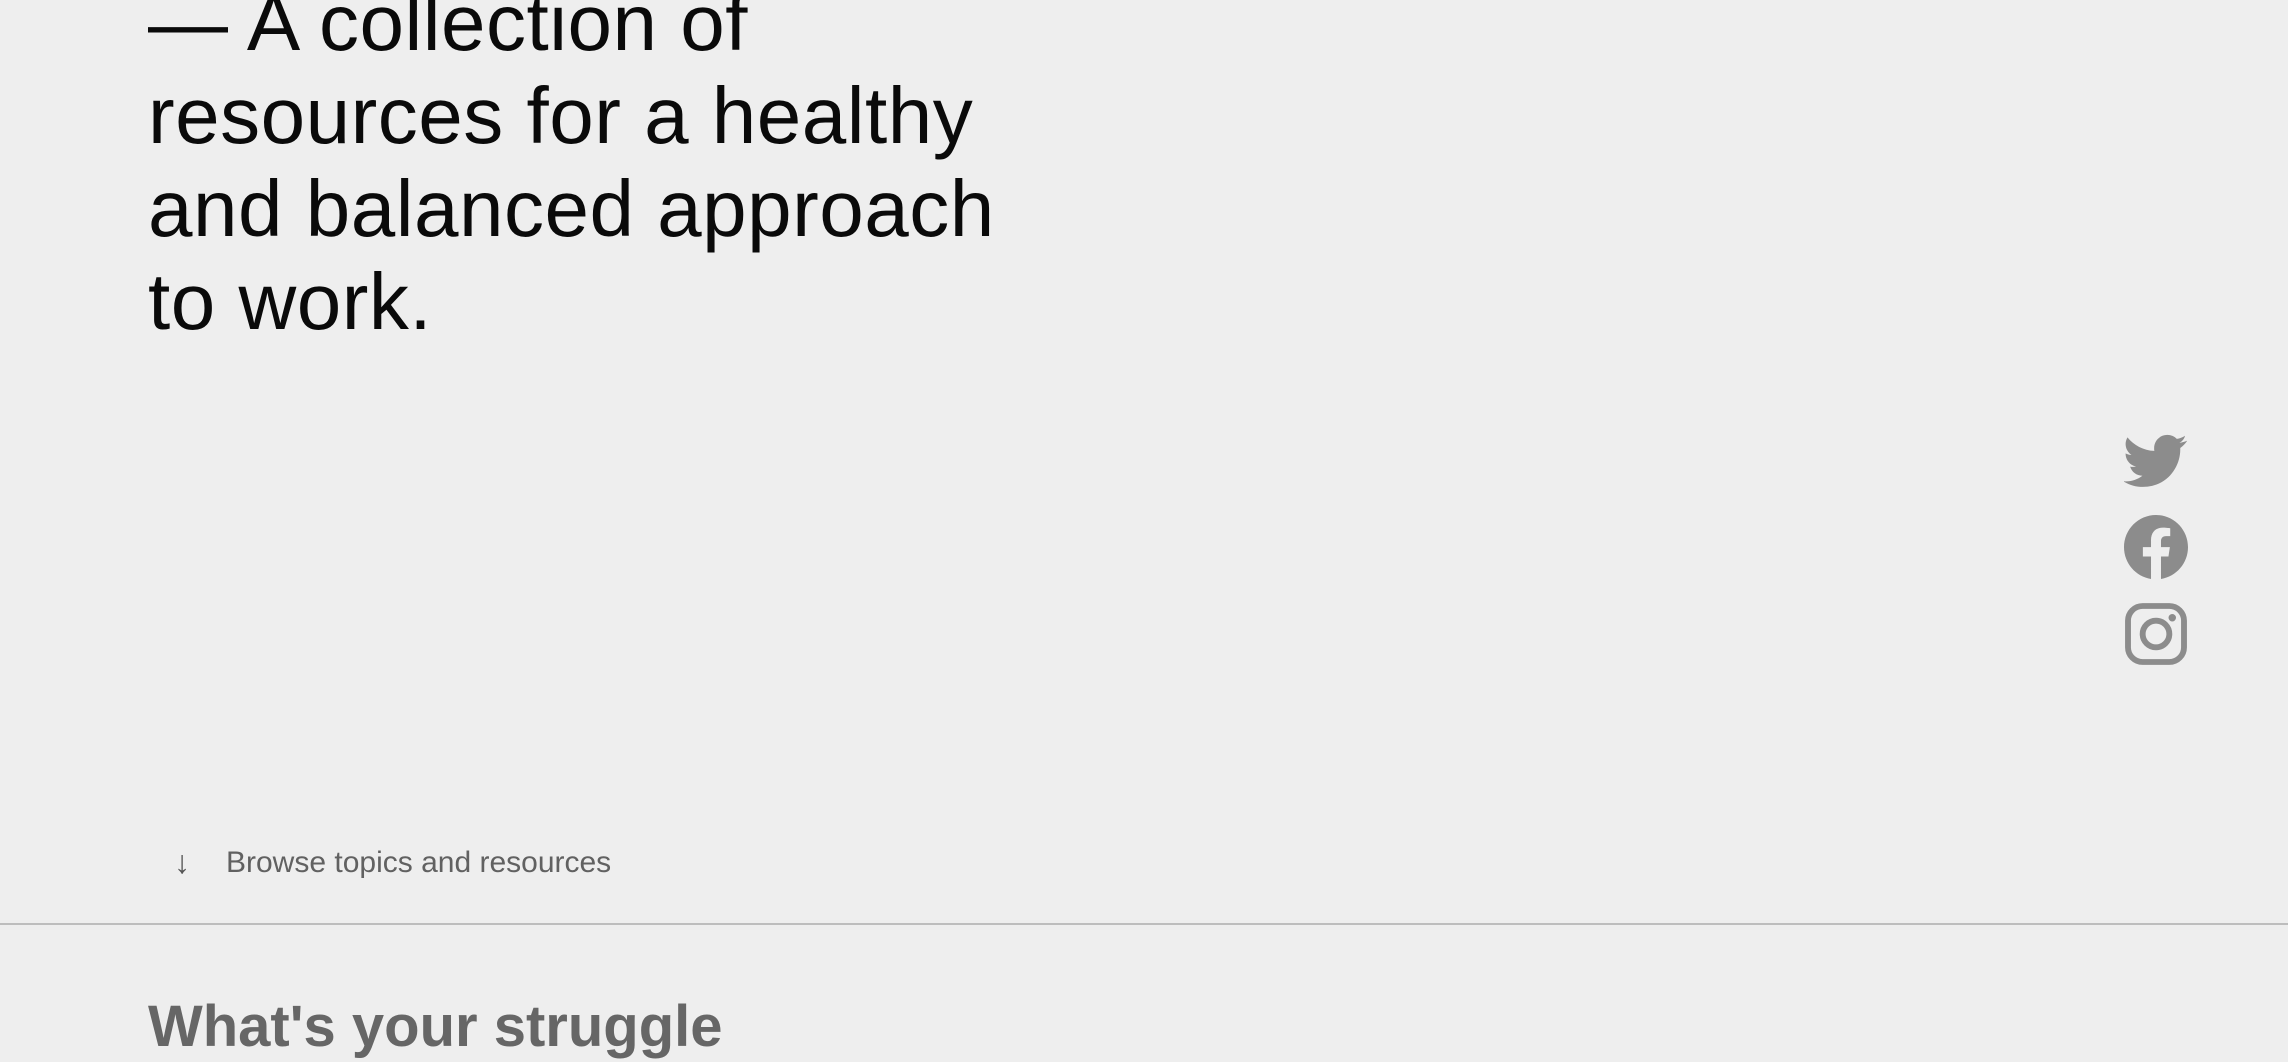 The width and height of the screenshot is (2288, 1062). I want to click on hero-line-3: and balanced approach, so click(571, 208).